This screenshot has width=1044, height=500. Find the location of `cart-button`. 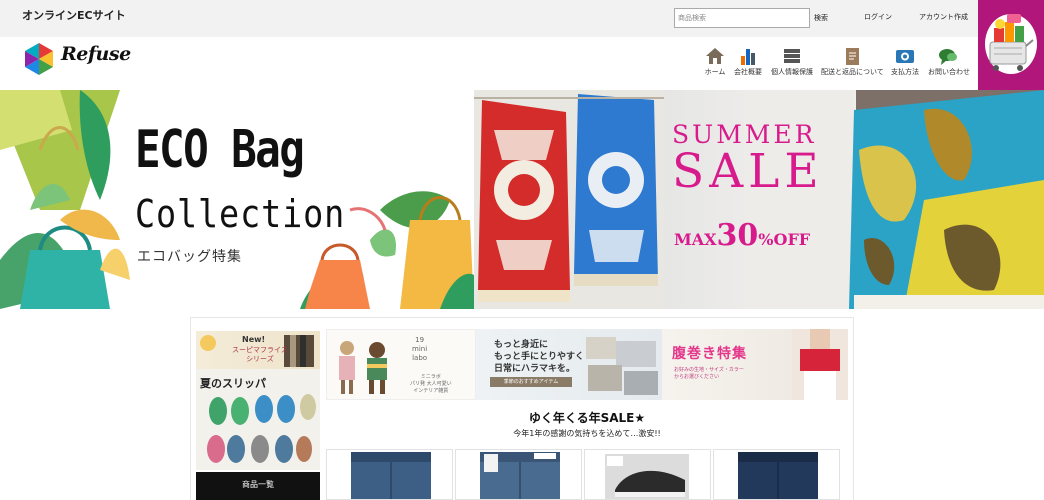

cart-button is located at coordinates (1011, 45).